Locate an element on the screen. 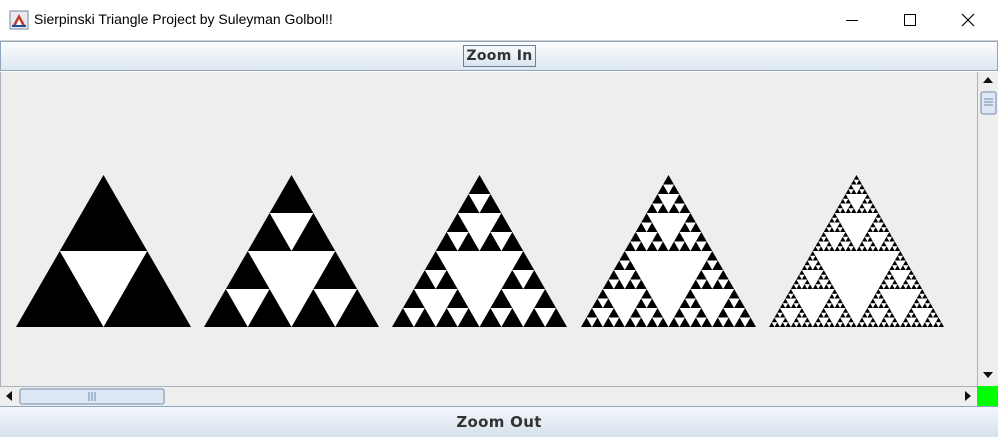 Image resolution: width=998 pixels, height=437 pixels. zoom-out-button: Zoom Out is located at coordinates (499, 421).